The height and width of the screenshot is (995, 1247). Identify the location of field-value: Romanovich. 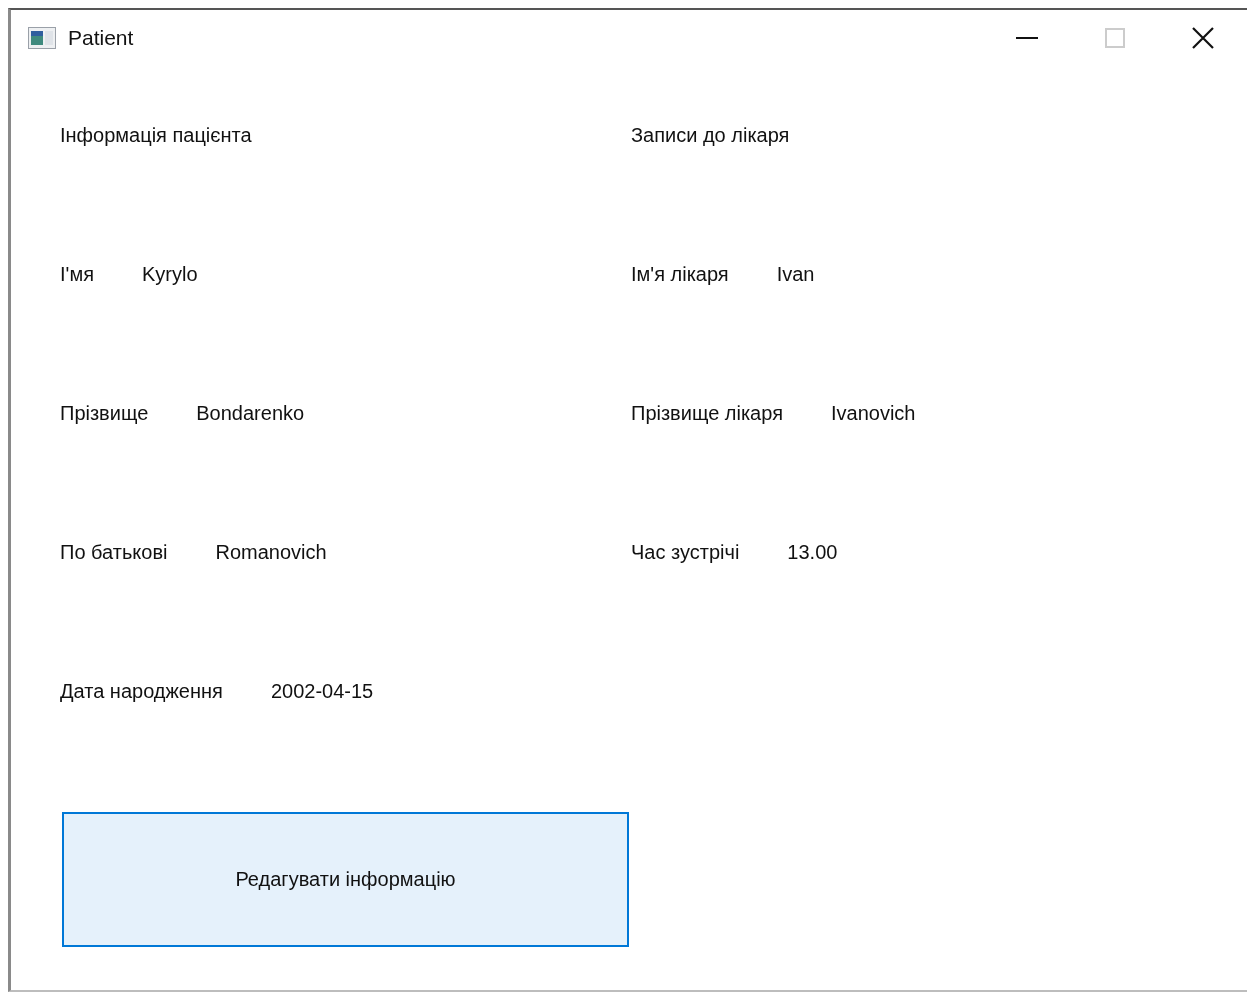
(271, 552).